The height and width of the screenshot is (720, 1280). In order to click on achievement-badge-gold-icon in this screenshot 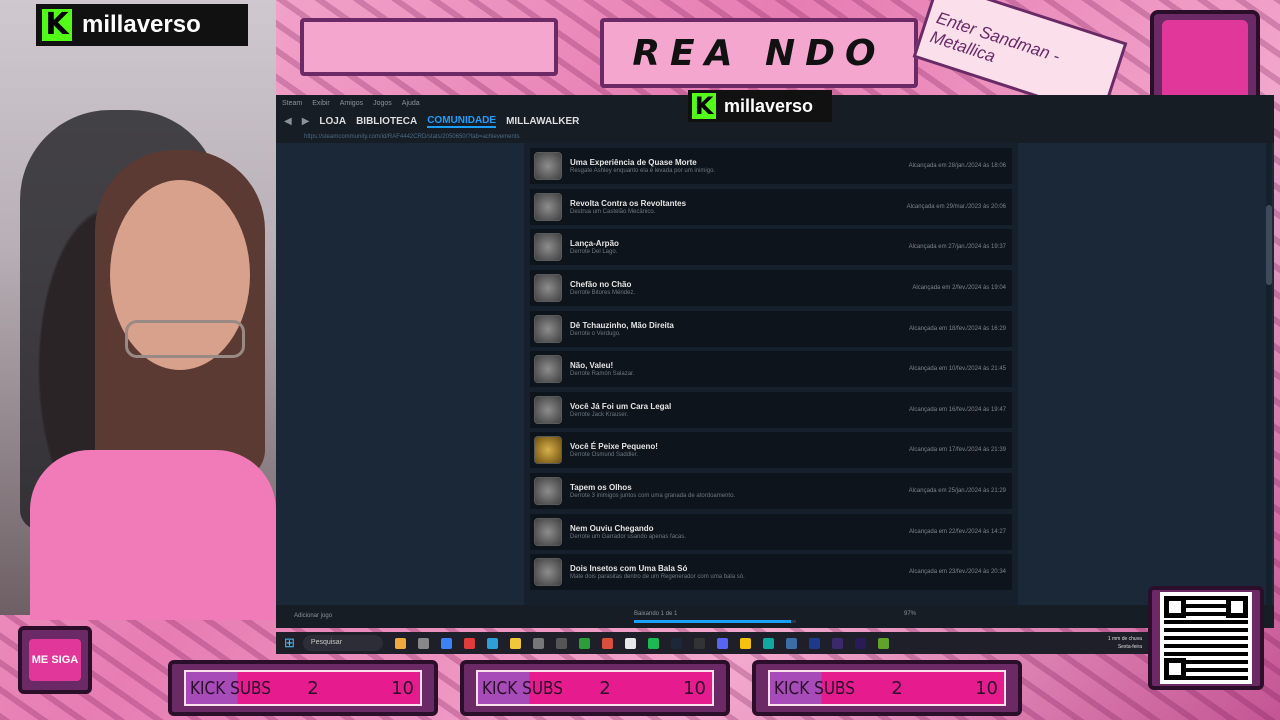, I will do `click(548, 450)`.